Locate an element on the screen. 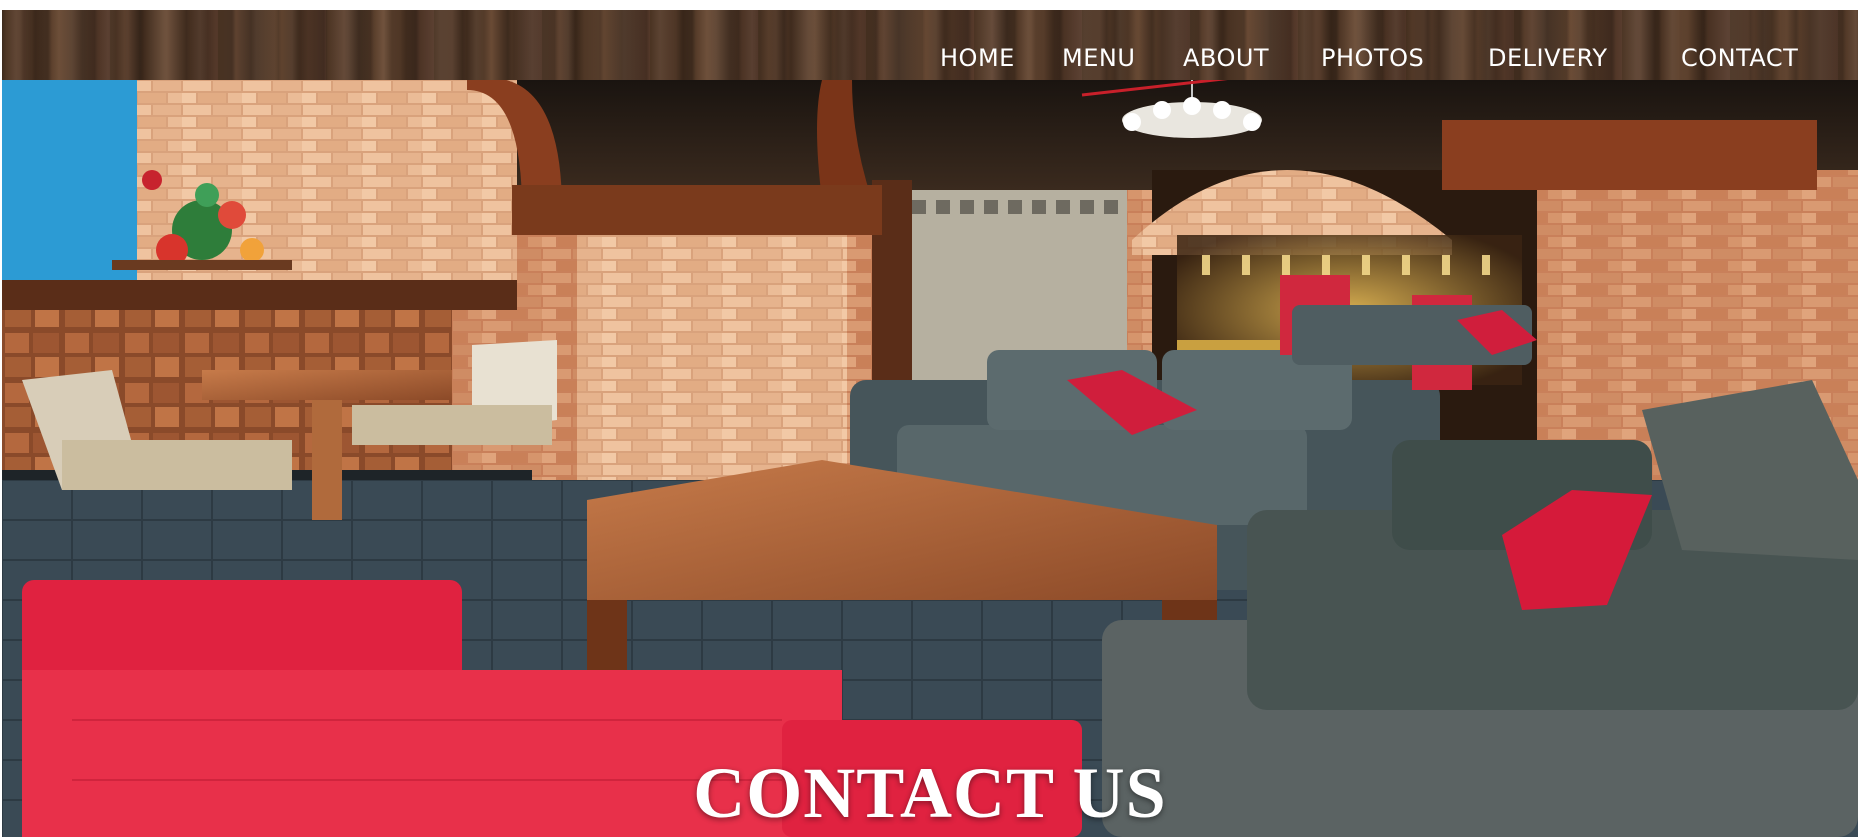 The width and height of the screenshot is (1858, 837). nav-delivery: DELIVERY is located at coordinates (1547, 58).